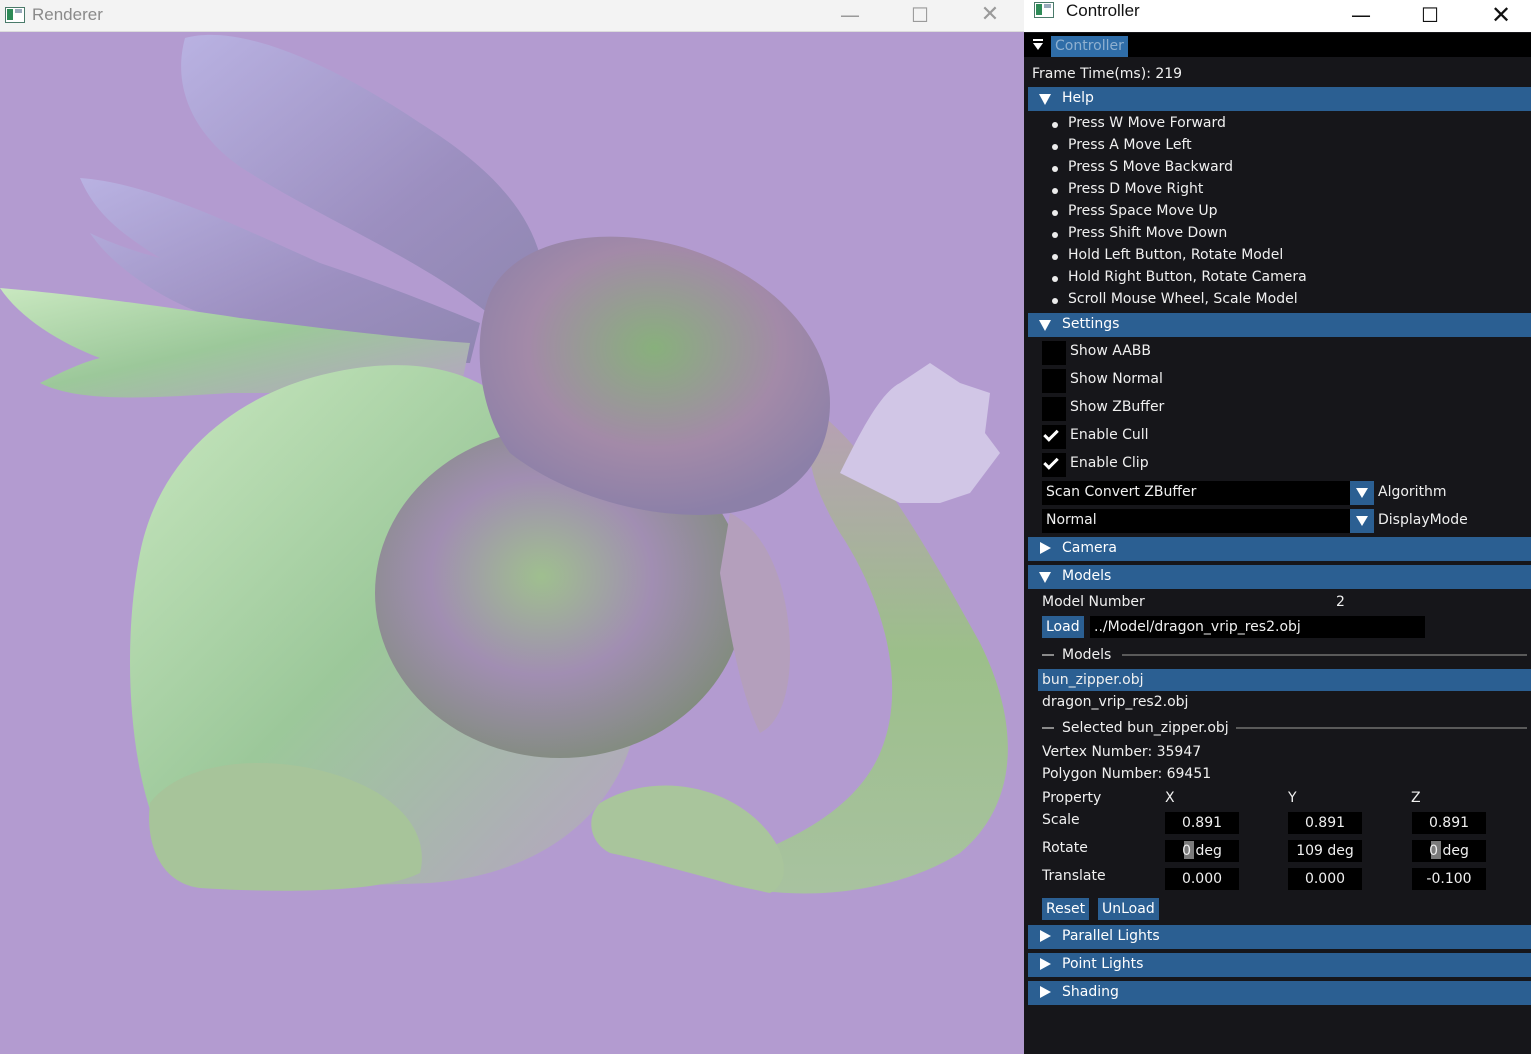 The width and height of the screenshot is (1531, 1054). Describe the element at coordinates (1078, 98) in the screenshot. I see `help-label: Help` at that location.